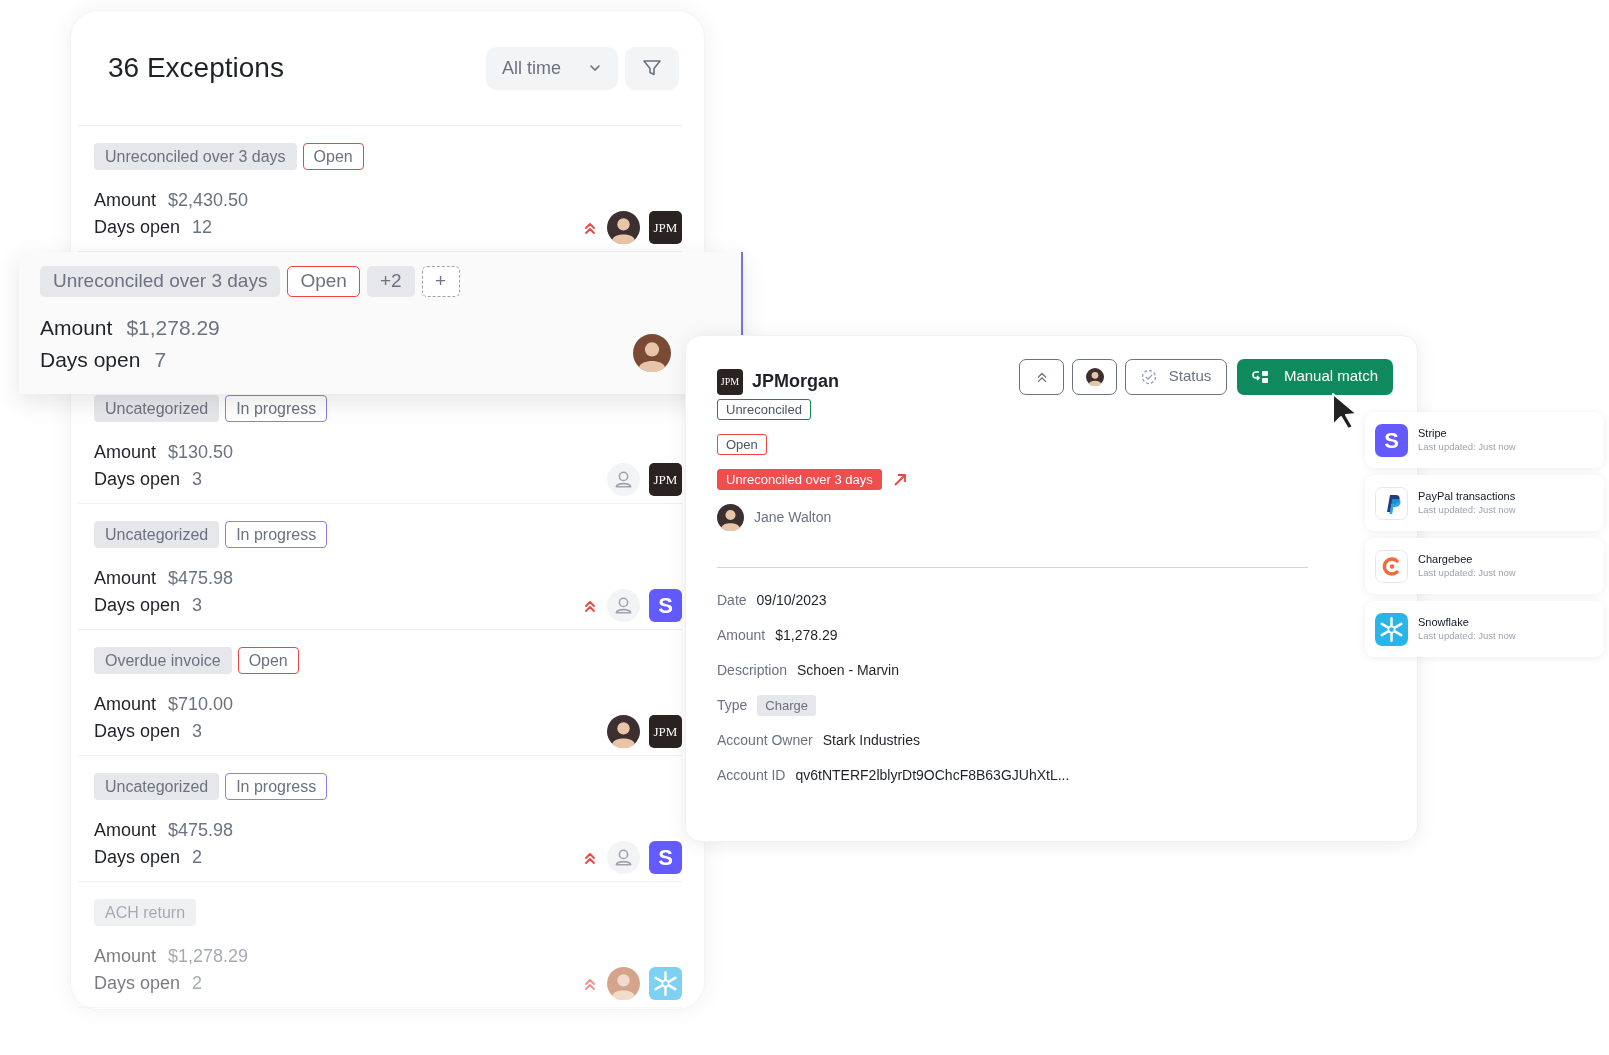 This screenshot has width=1609, height=1055. Describe the element at coordinates (380, 697) in the screenshot. I see `exception-row: Overdue invoice Open Amount $710.00 Days open 3 JPM` at that location.